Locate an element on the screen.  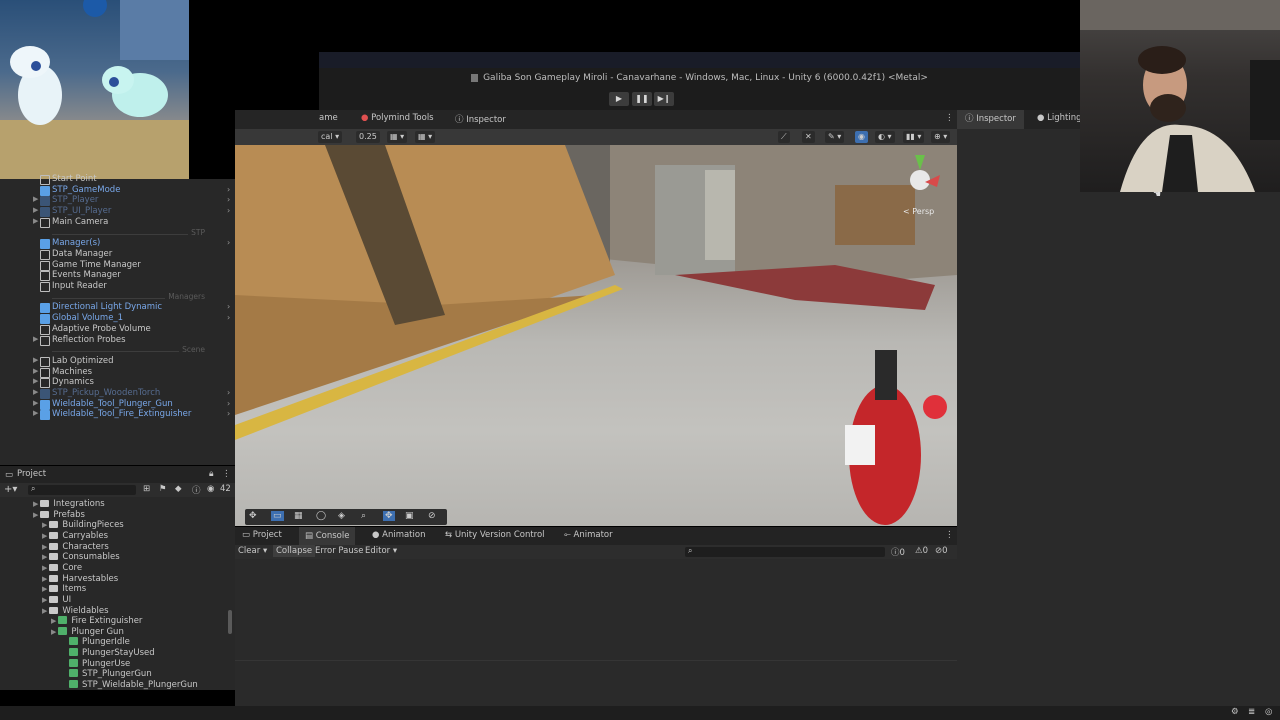
info-filter-icon: ⓘ is located at coordinates (196, 490).